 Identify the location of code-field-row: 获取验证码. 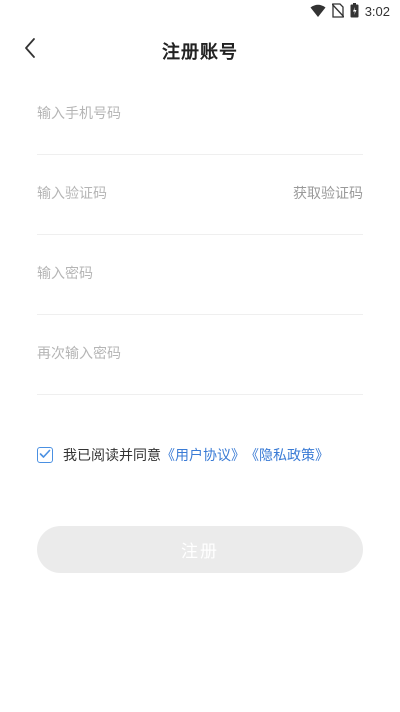
(200, 194).